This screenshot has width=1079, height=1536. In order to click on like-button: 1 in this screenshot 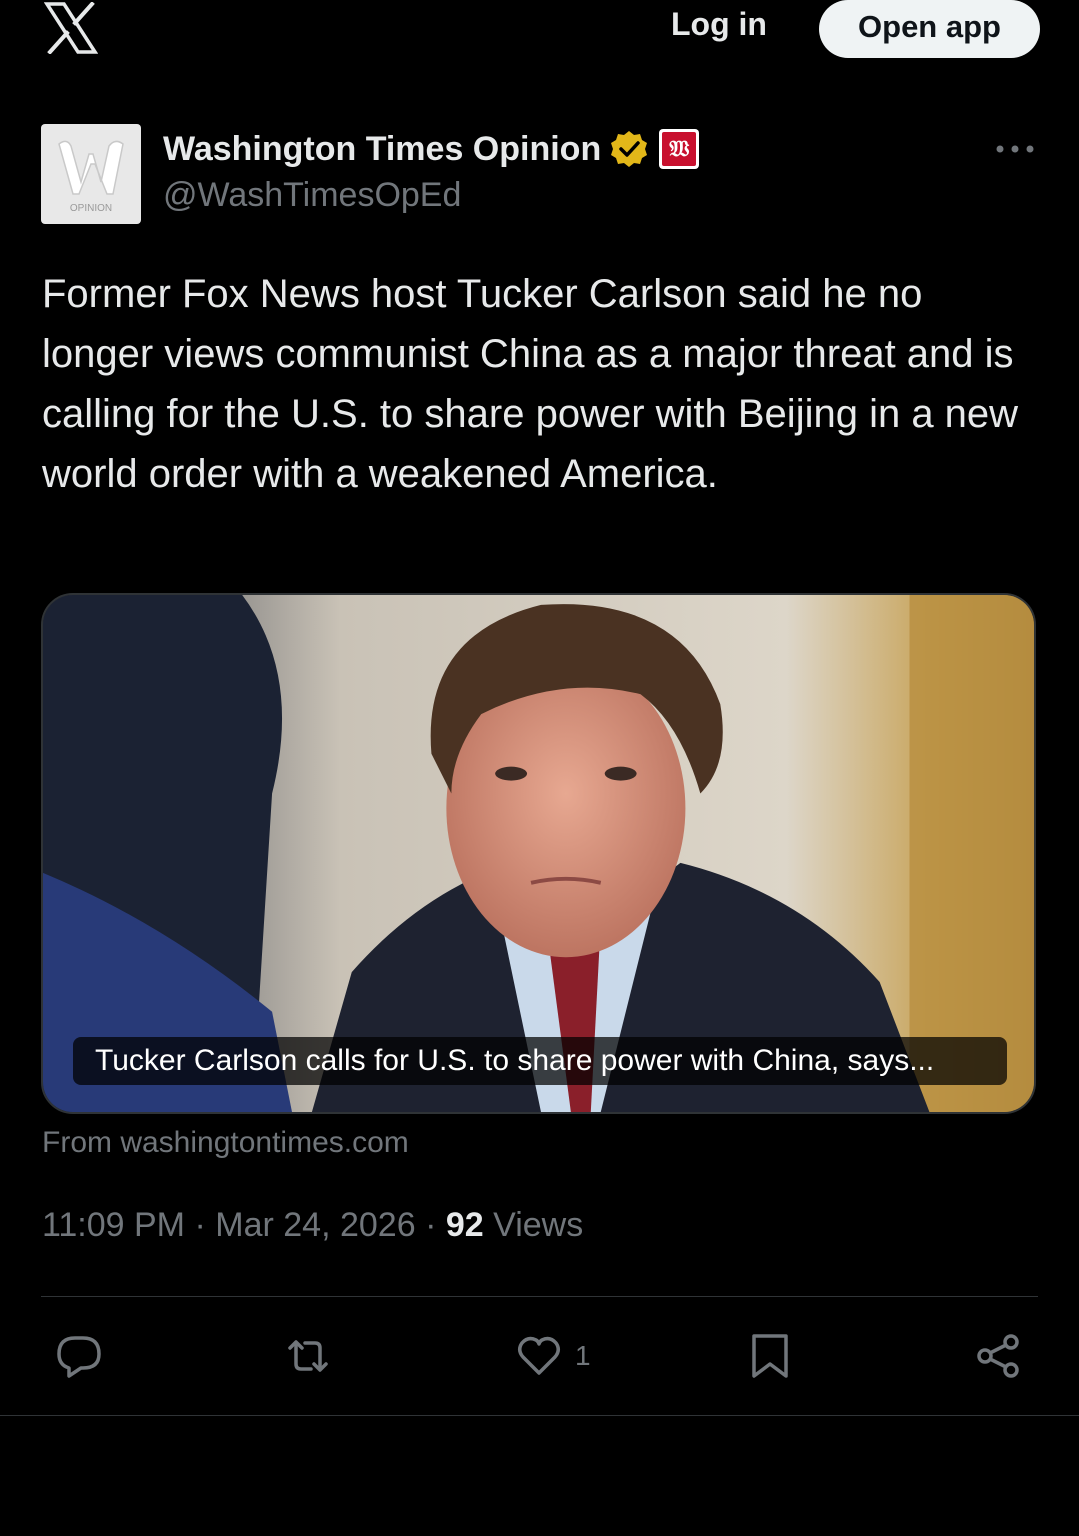, I will do `click(553, 1356)`.